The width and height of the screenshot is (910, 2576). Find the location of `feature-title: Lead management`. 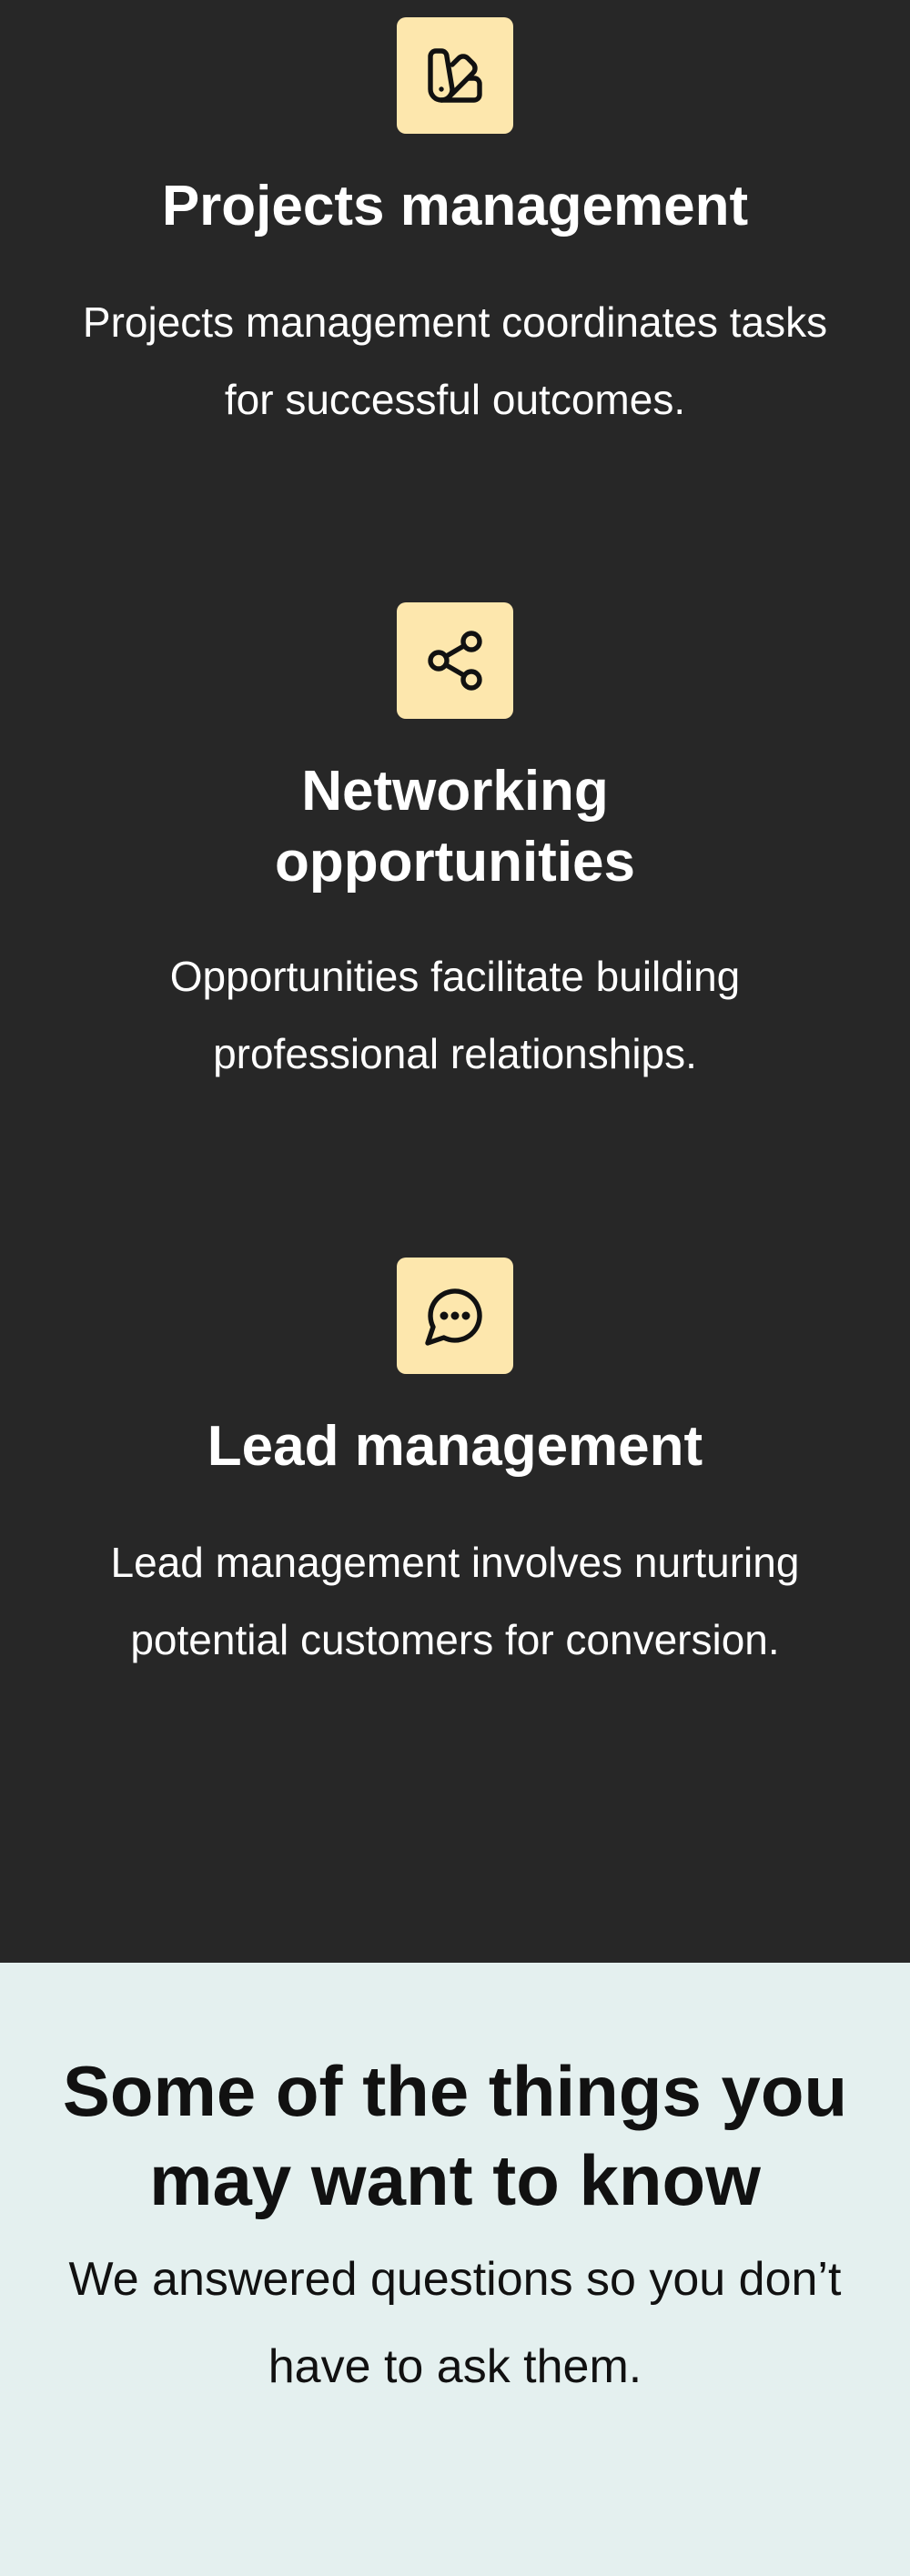

feature-title: Lead management is located at coordinates (455, 1446).